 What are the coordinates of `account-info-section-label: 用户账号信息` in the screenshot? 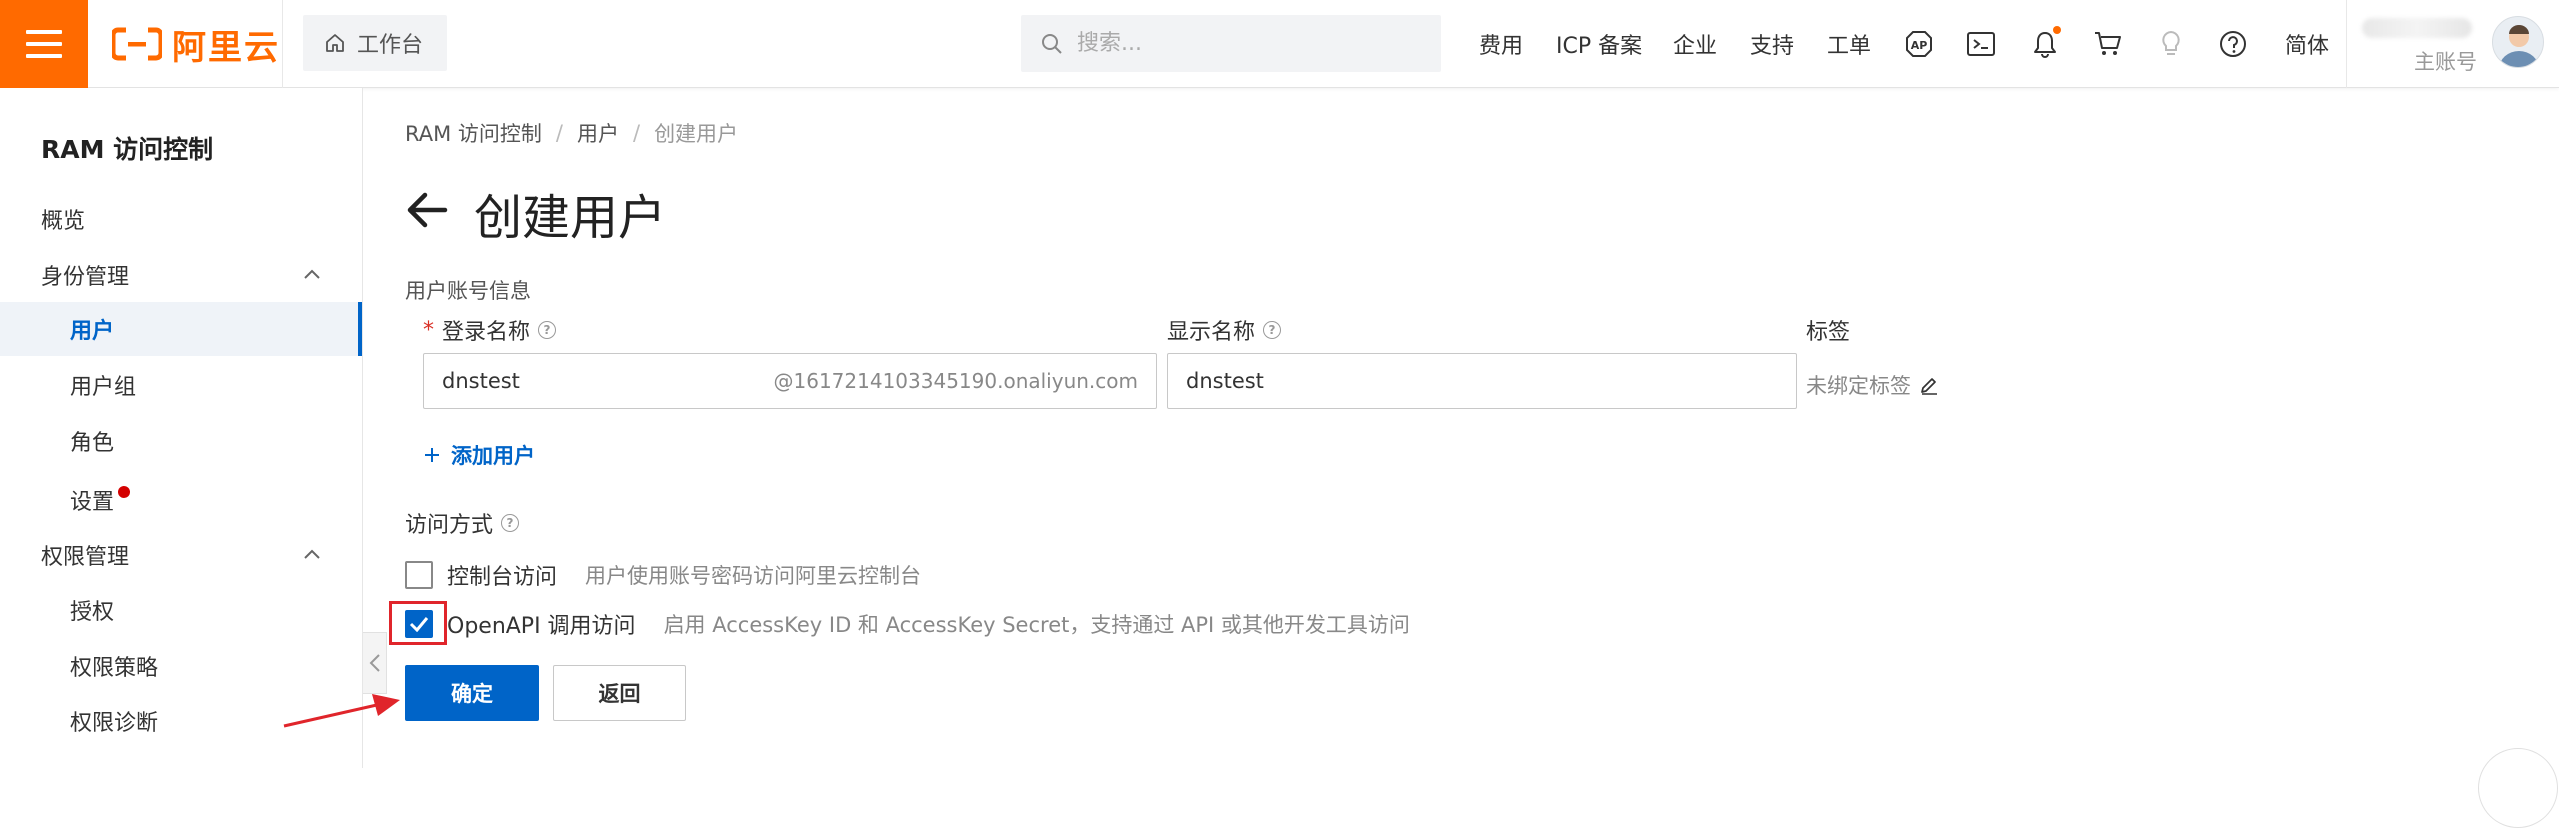 It's located at (468, 291).